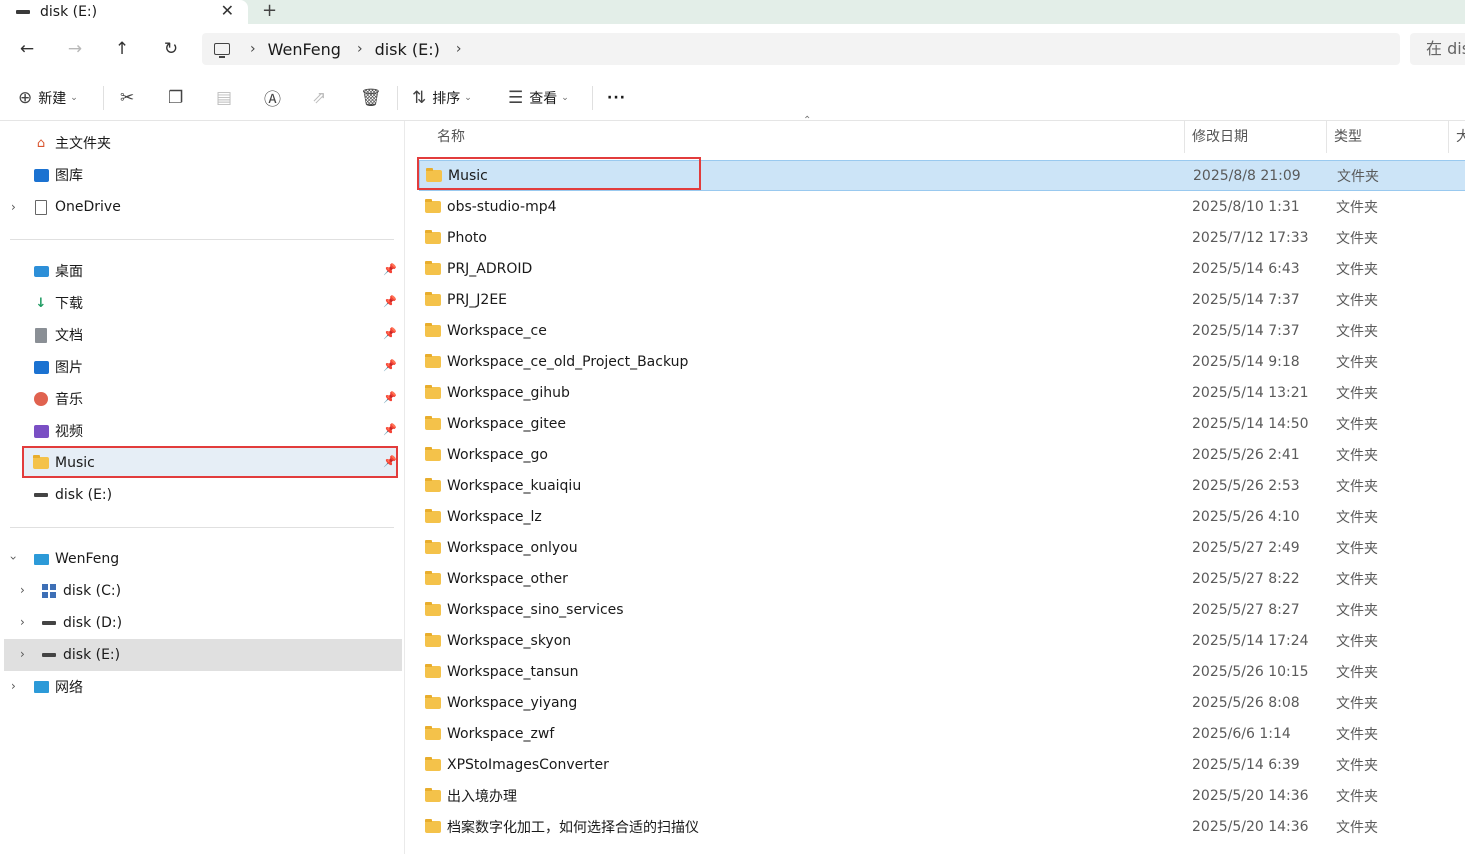  What do you see at coordinates (58, 175) in the screenshot?
I see `sidebar-item-gallery: 图库` at bounding box center [58, 175].